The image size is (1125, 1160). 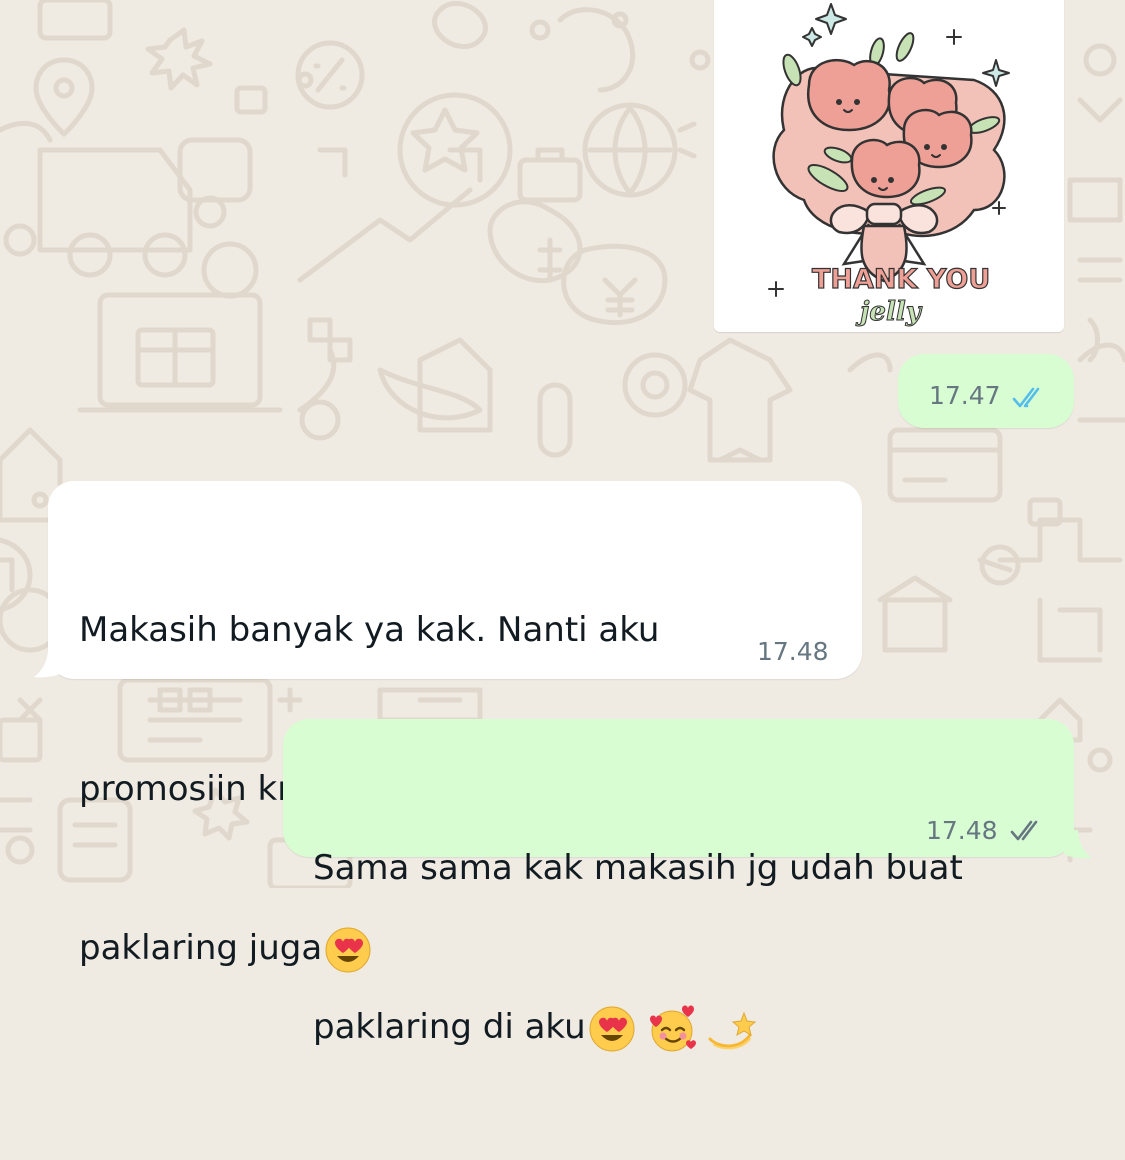 I want to click on thank-you-sticker: THANK YOU jelly, so click(x=889, y=166).